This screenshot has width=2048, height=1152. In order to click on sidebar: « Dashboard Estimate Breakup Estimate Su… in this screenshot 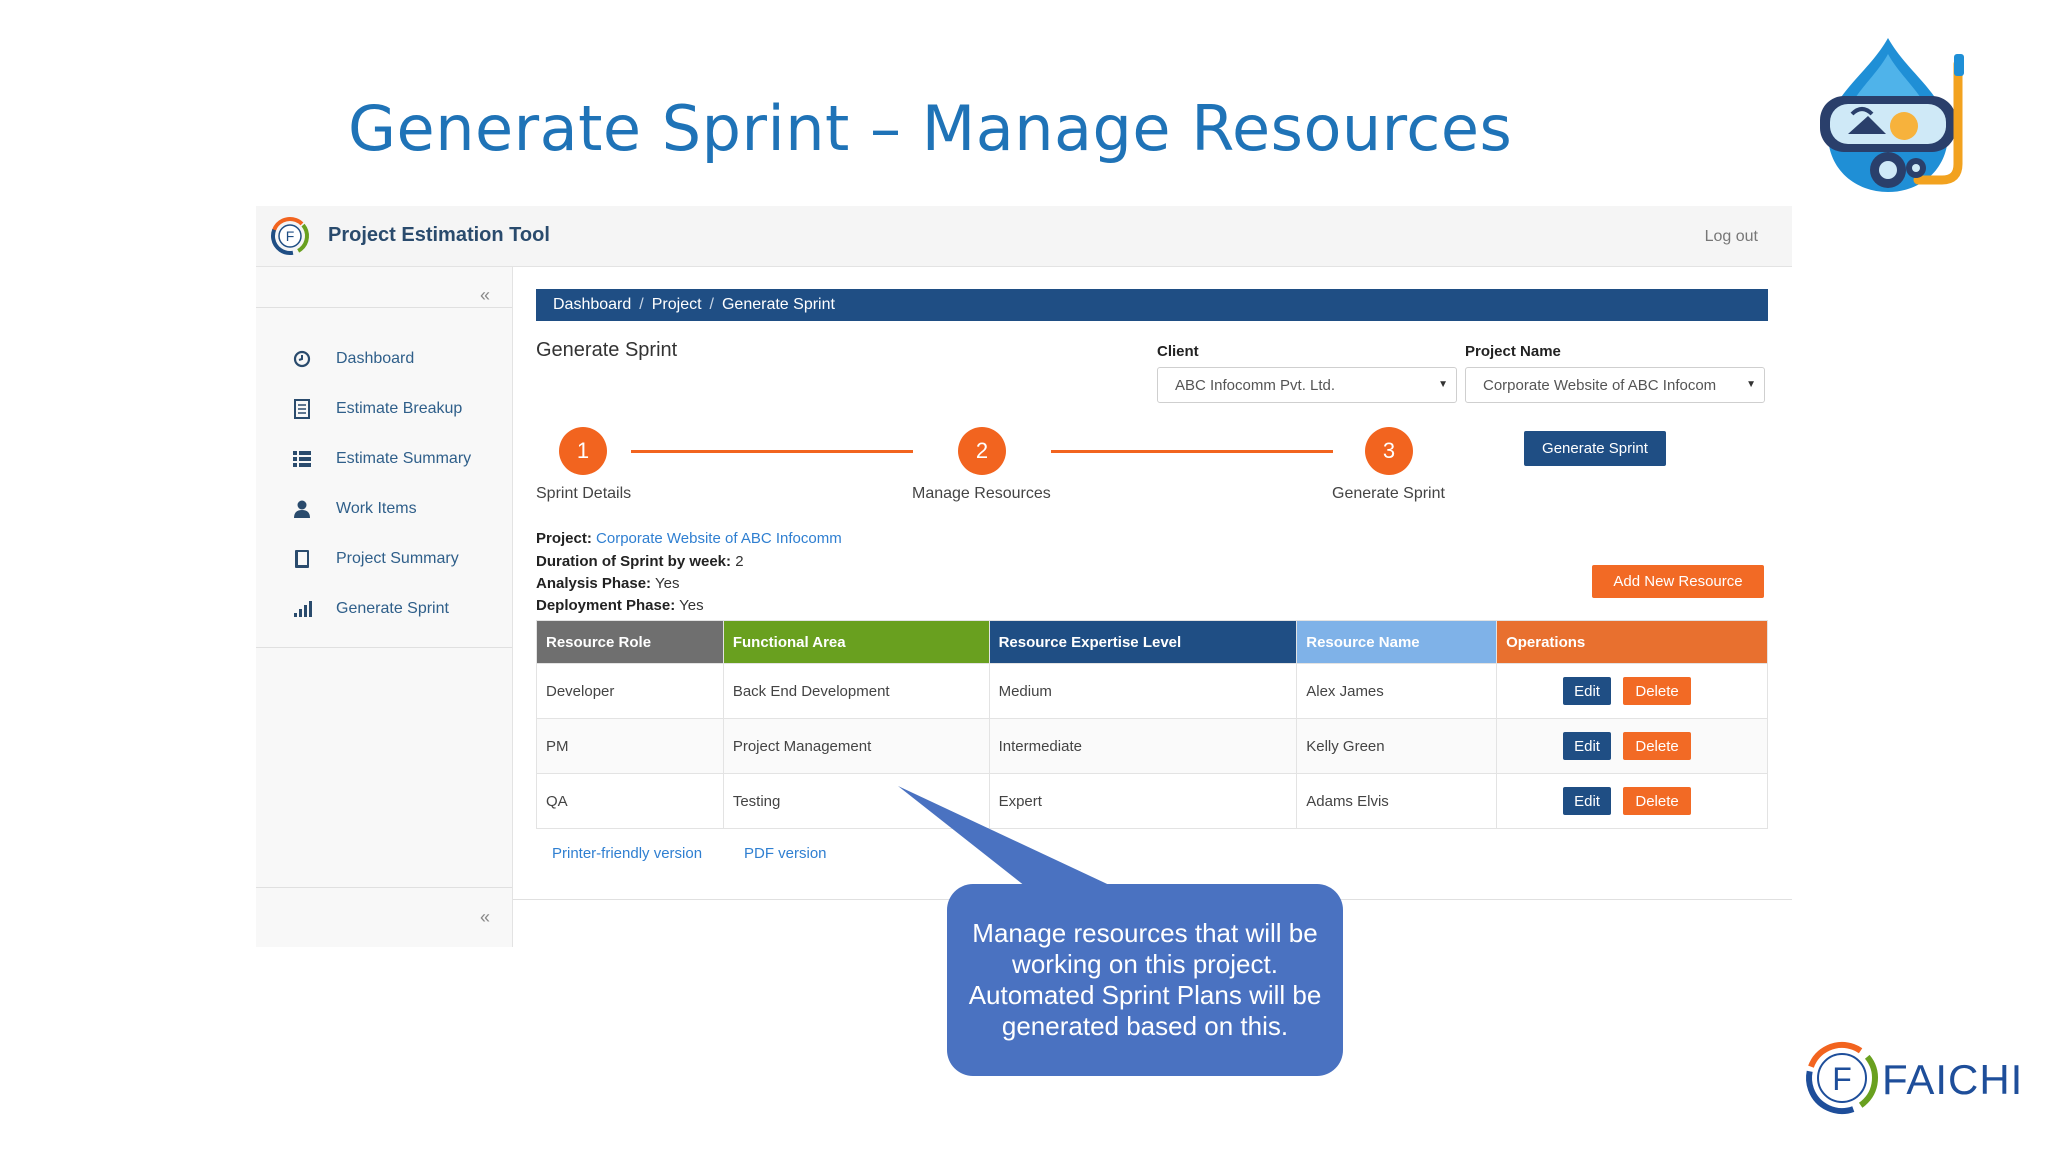, I will do `click(384, 607)`.